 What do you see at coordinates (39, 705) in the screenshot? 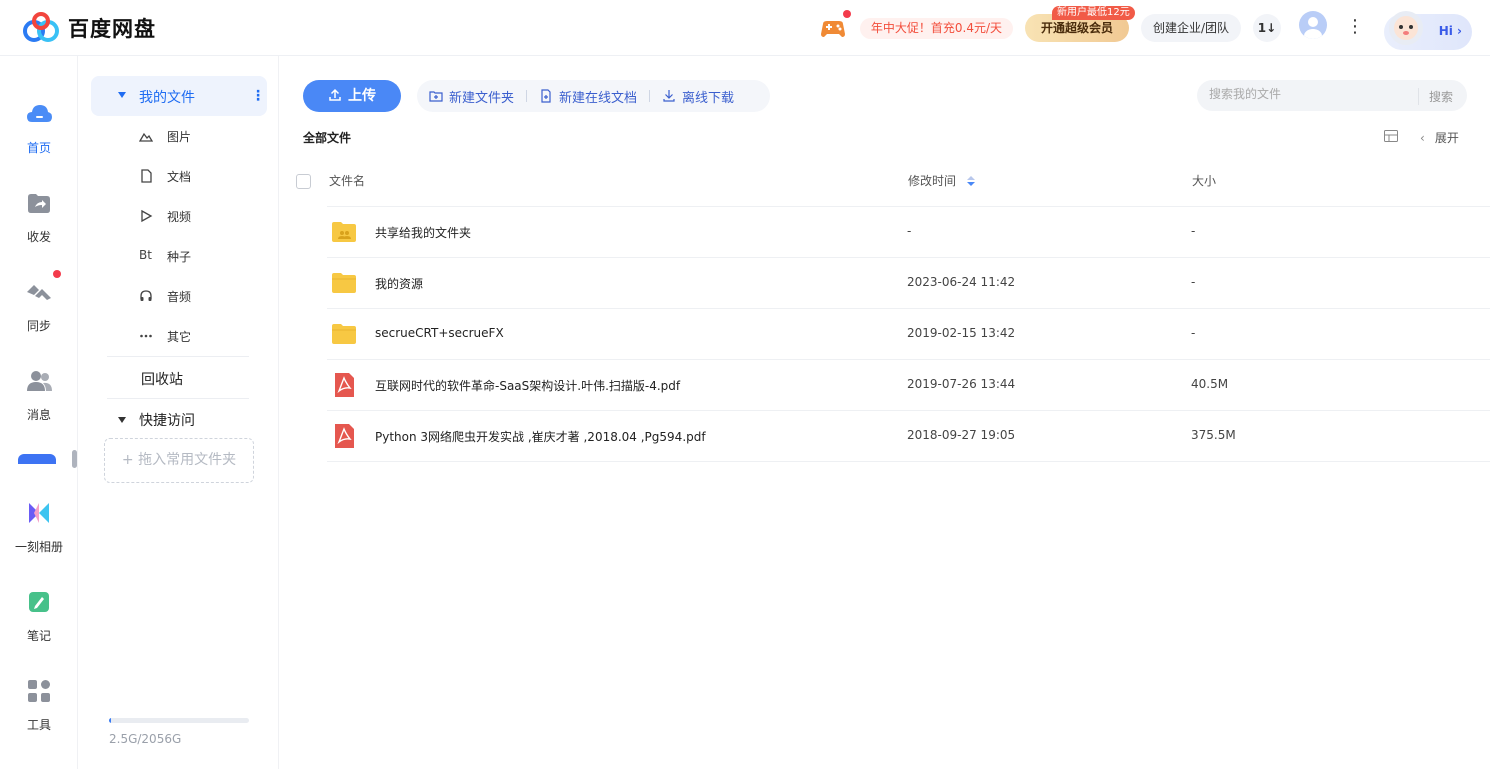
I see `rail-item-tools: 工具` at bounding box center [39, 705].